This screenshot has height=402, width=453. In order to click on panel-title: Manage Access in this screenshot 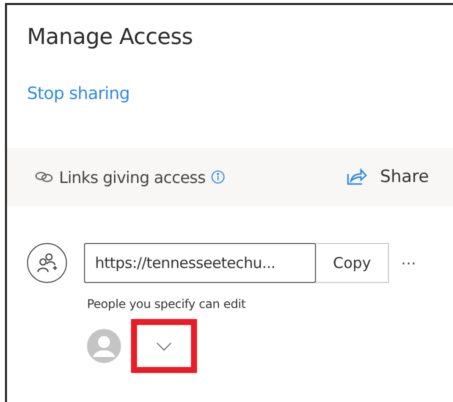, I will do `click(110, 37)`.